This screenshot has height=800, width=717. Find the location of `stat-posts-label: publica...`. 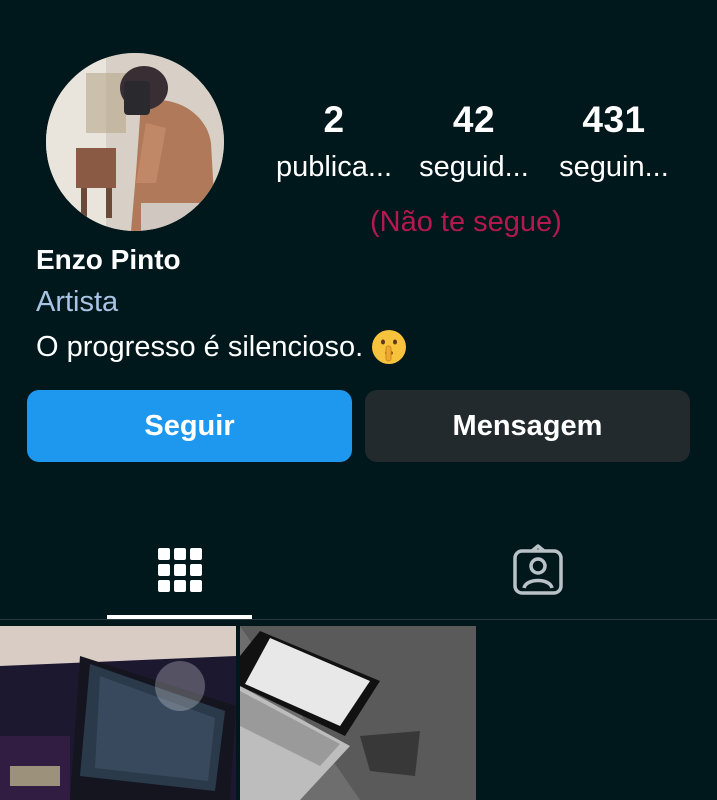

stat-posts-label: publica... is located at coordinates (334, 167).